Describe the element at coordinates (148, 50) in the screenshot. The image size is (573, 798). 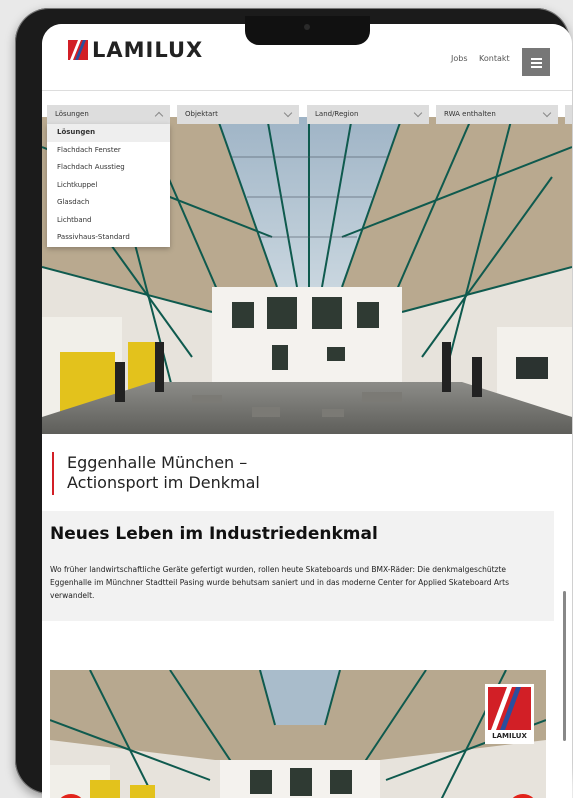
I see `logo-text: LAMILUX` at that location.